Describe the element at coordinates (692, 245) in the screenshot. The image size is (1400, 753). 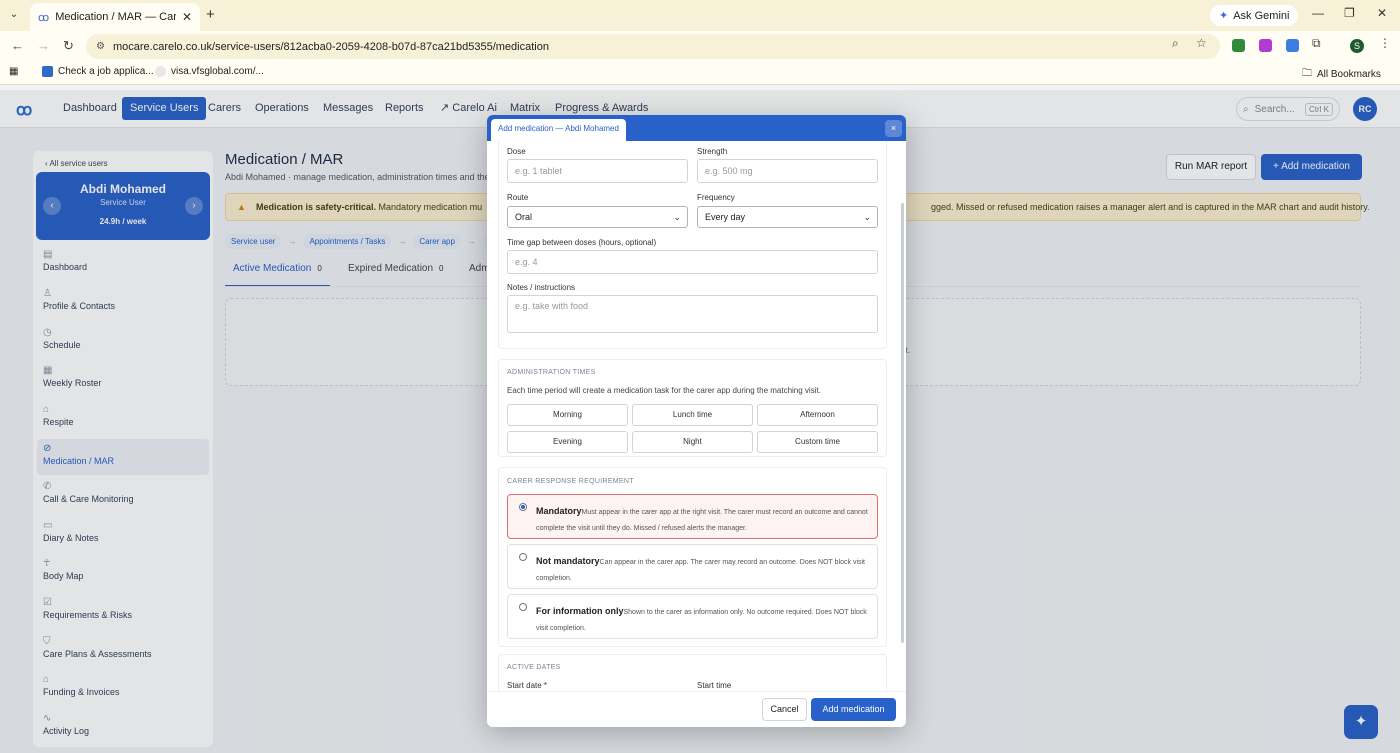
I see `details-section` at that location.